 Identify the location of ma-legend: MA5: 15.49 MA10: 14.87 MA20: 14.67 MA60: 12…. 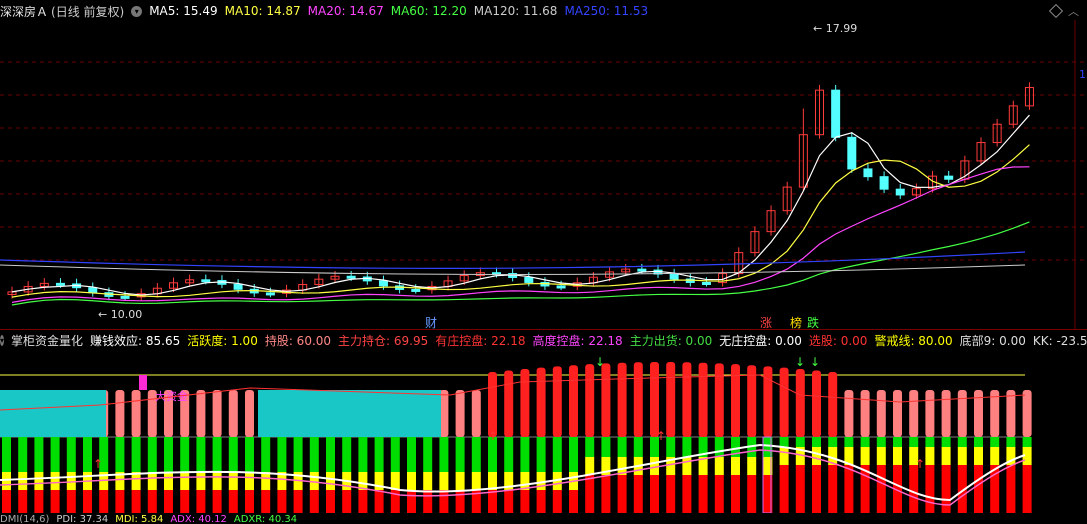
(402, 11).